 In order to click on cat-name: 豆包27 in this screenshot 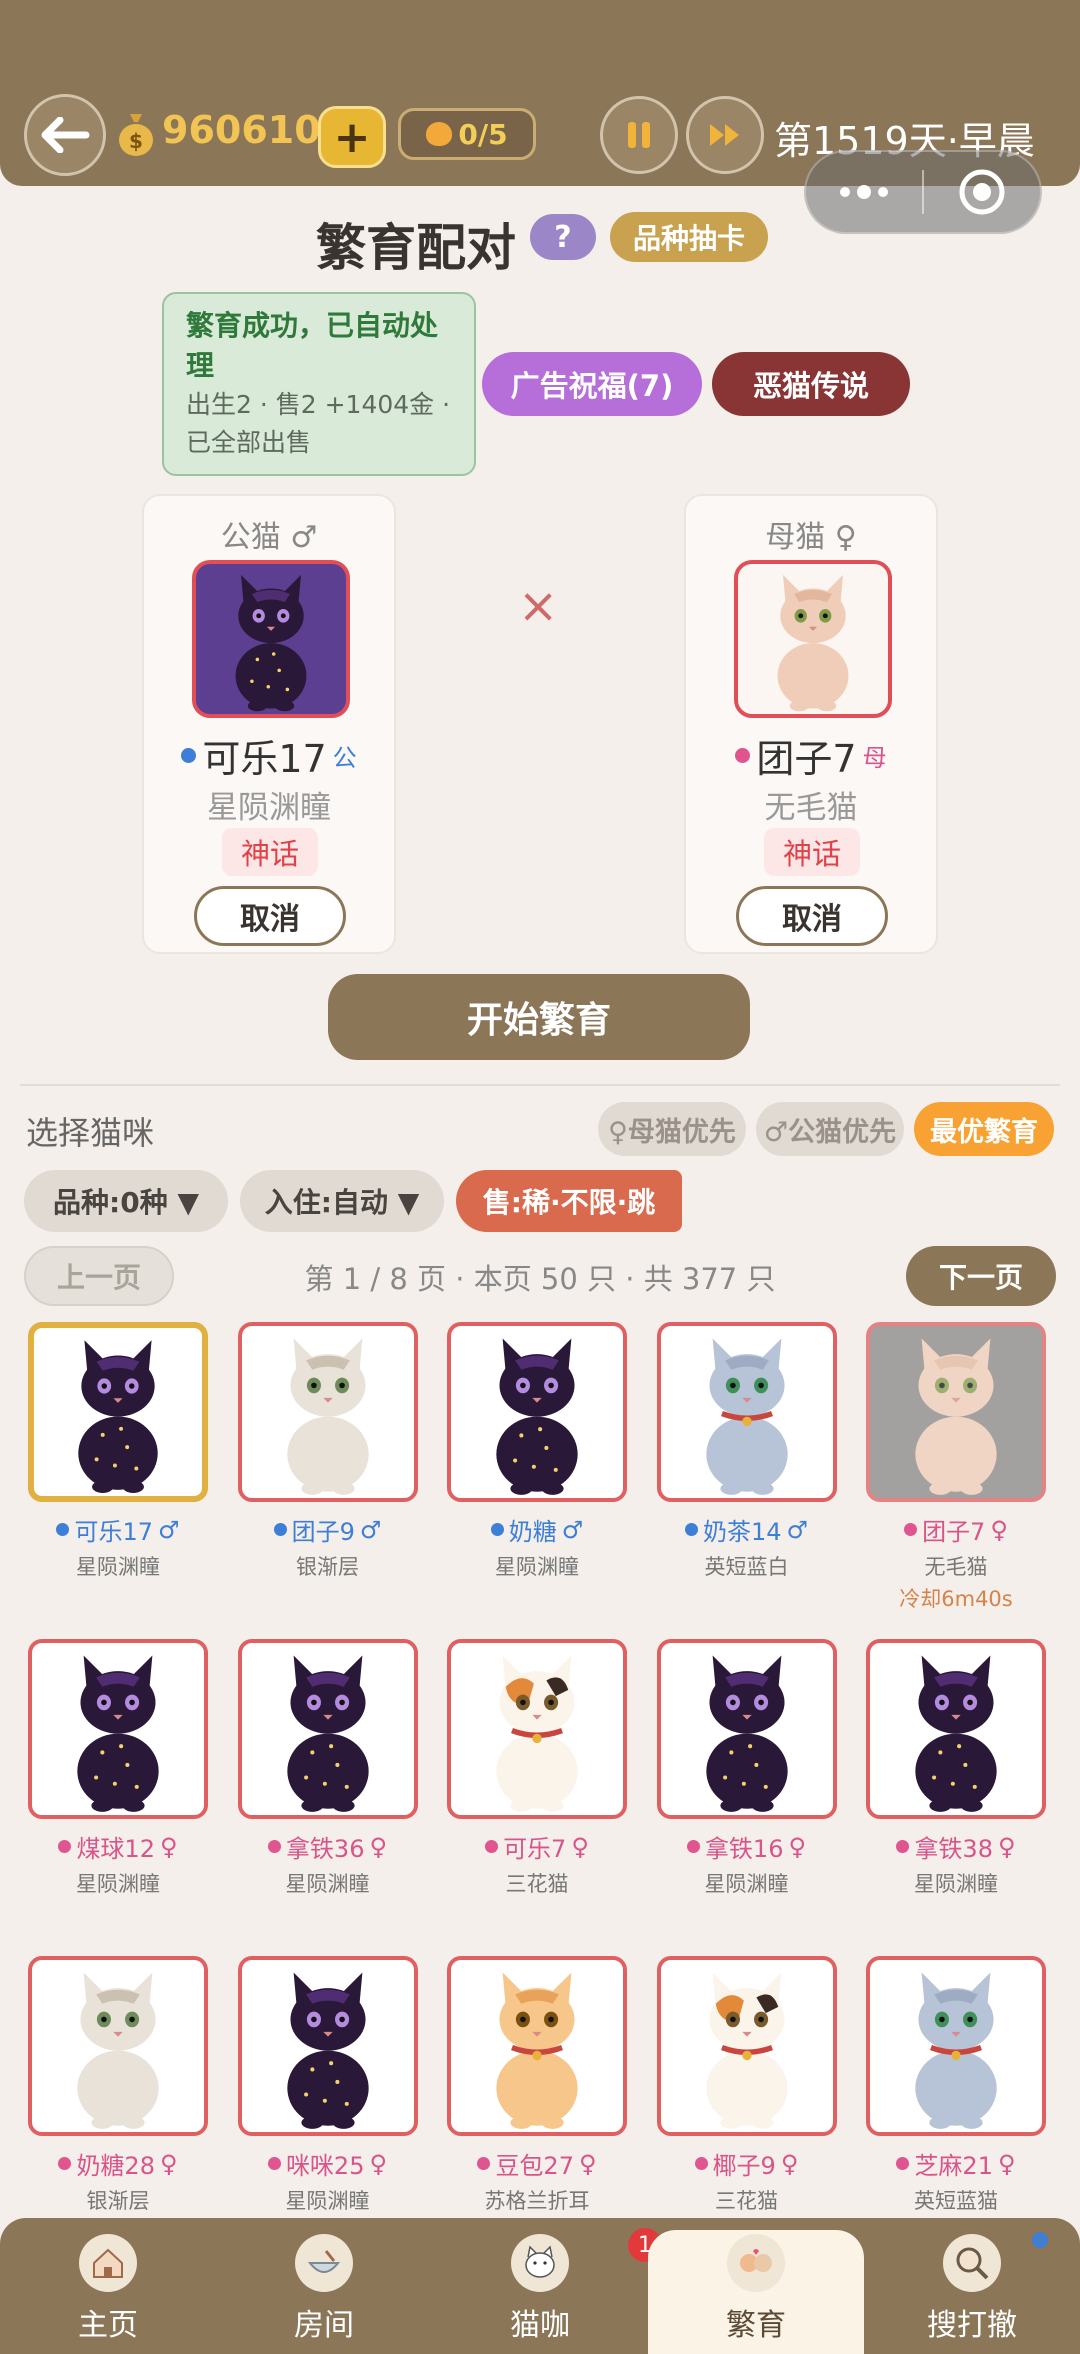, I will do `click(534, 2166)`.